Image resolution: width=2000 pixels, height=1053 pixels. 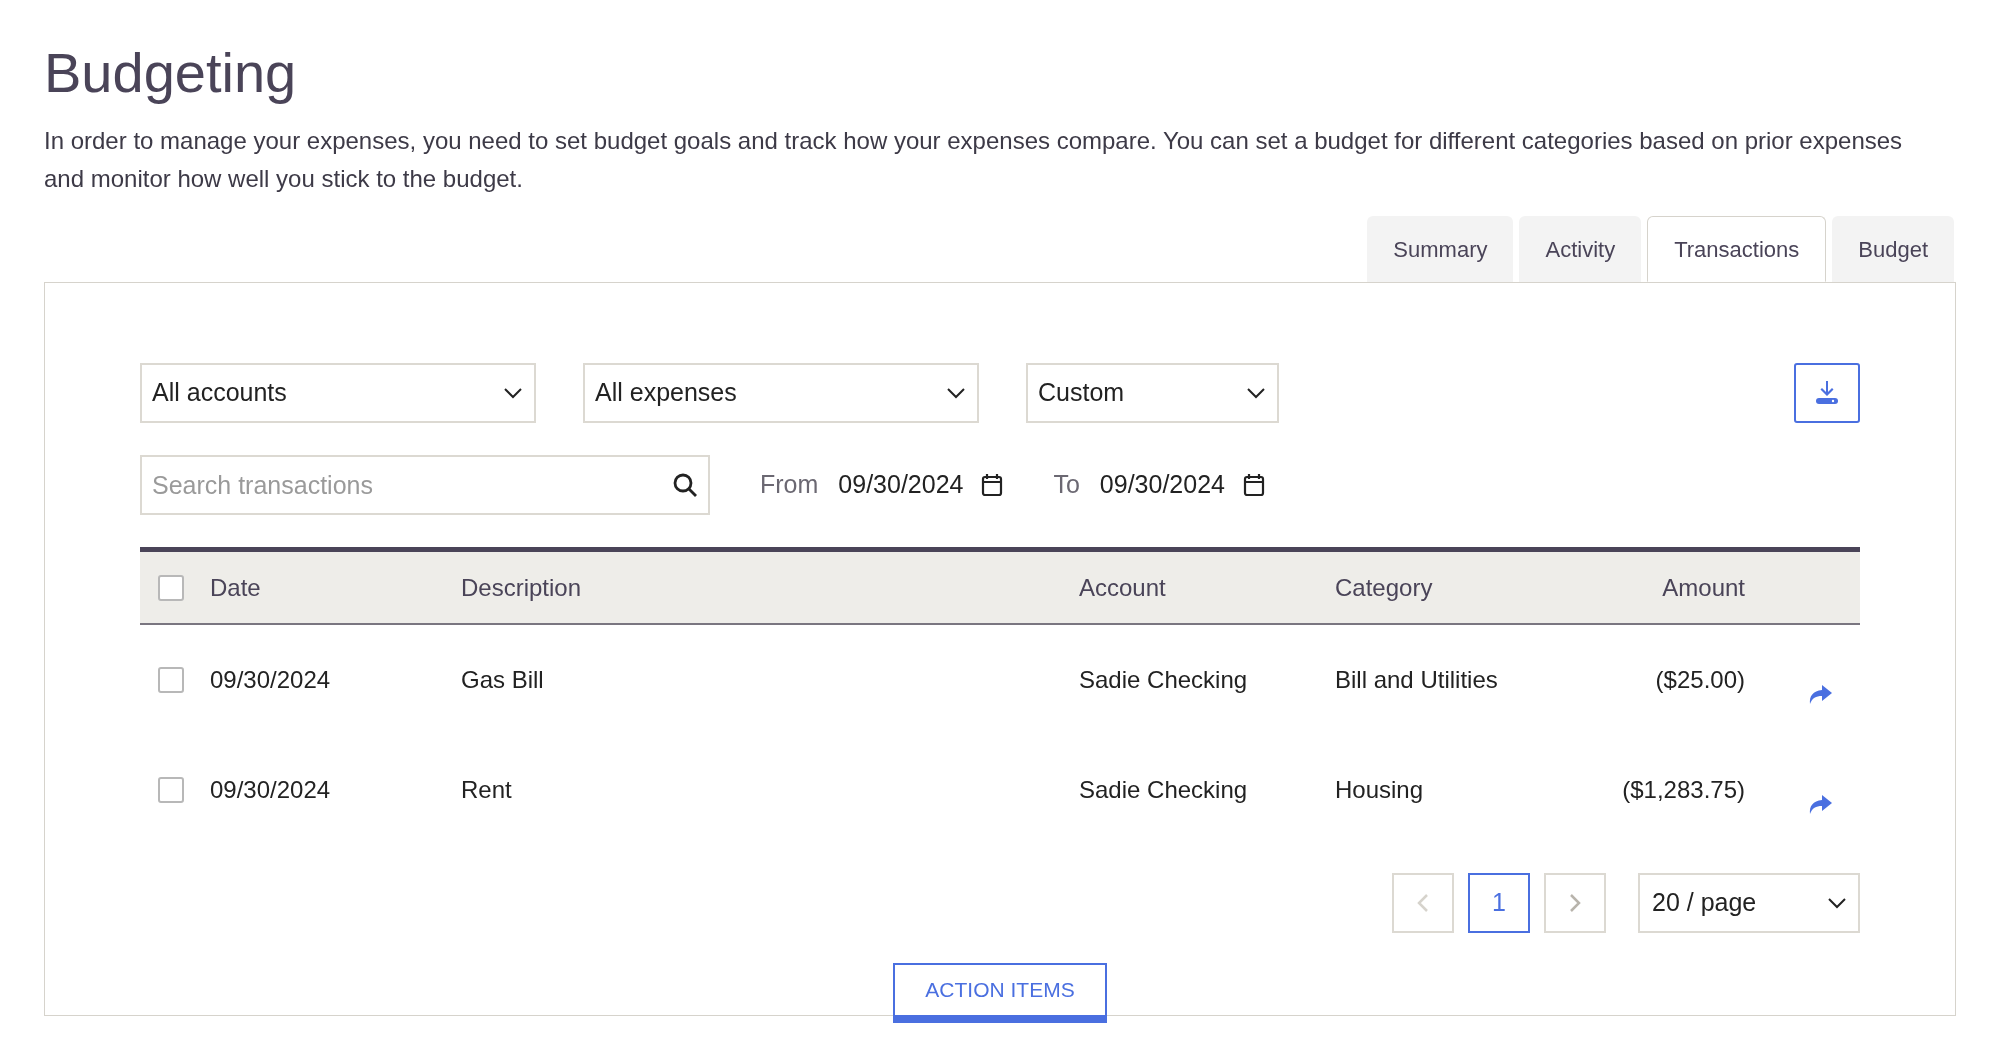 I want to click on table-cell-text: ($25.00), so click(x=1699, y=680).